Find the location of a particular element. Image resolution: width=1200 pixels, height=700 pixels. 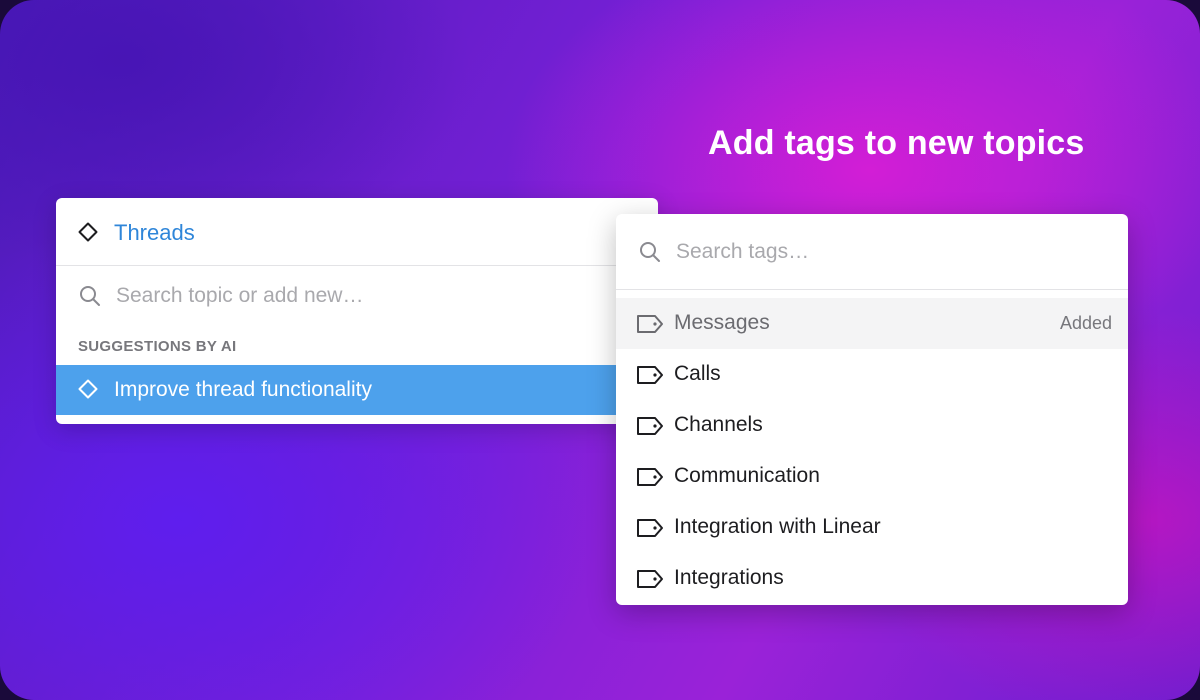

tag-label: Messages is located at coordinates (722, 322).